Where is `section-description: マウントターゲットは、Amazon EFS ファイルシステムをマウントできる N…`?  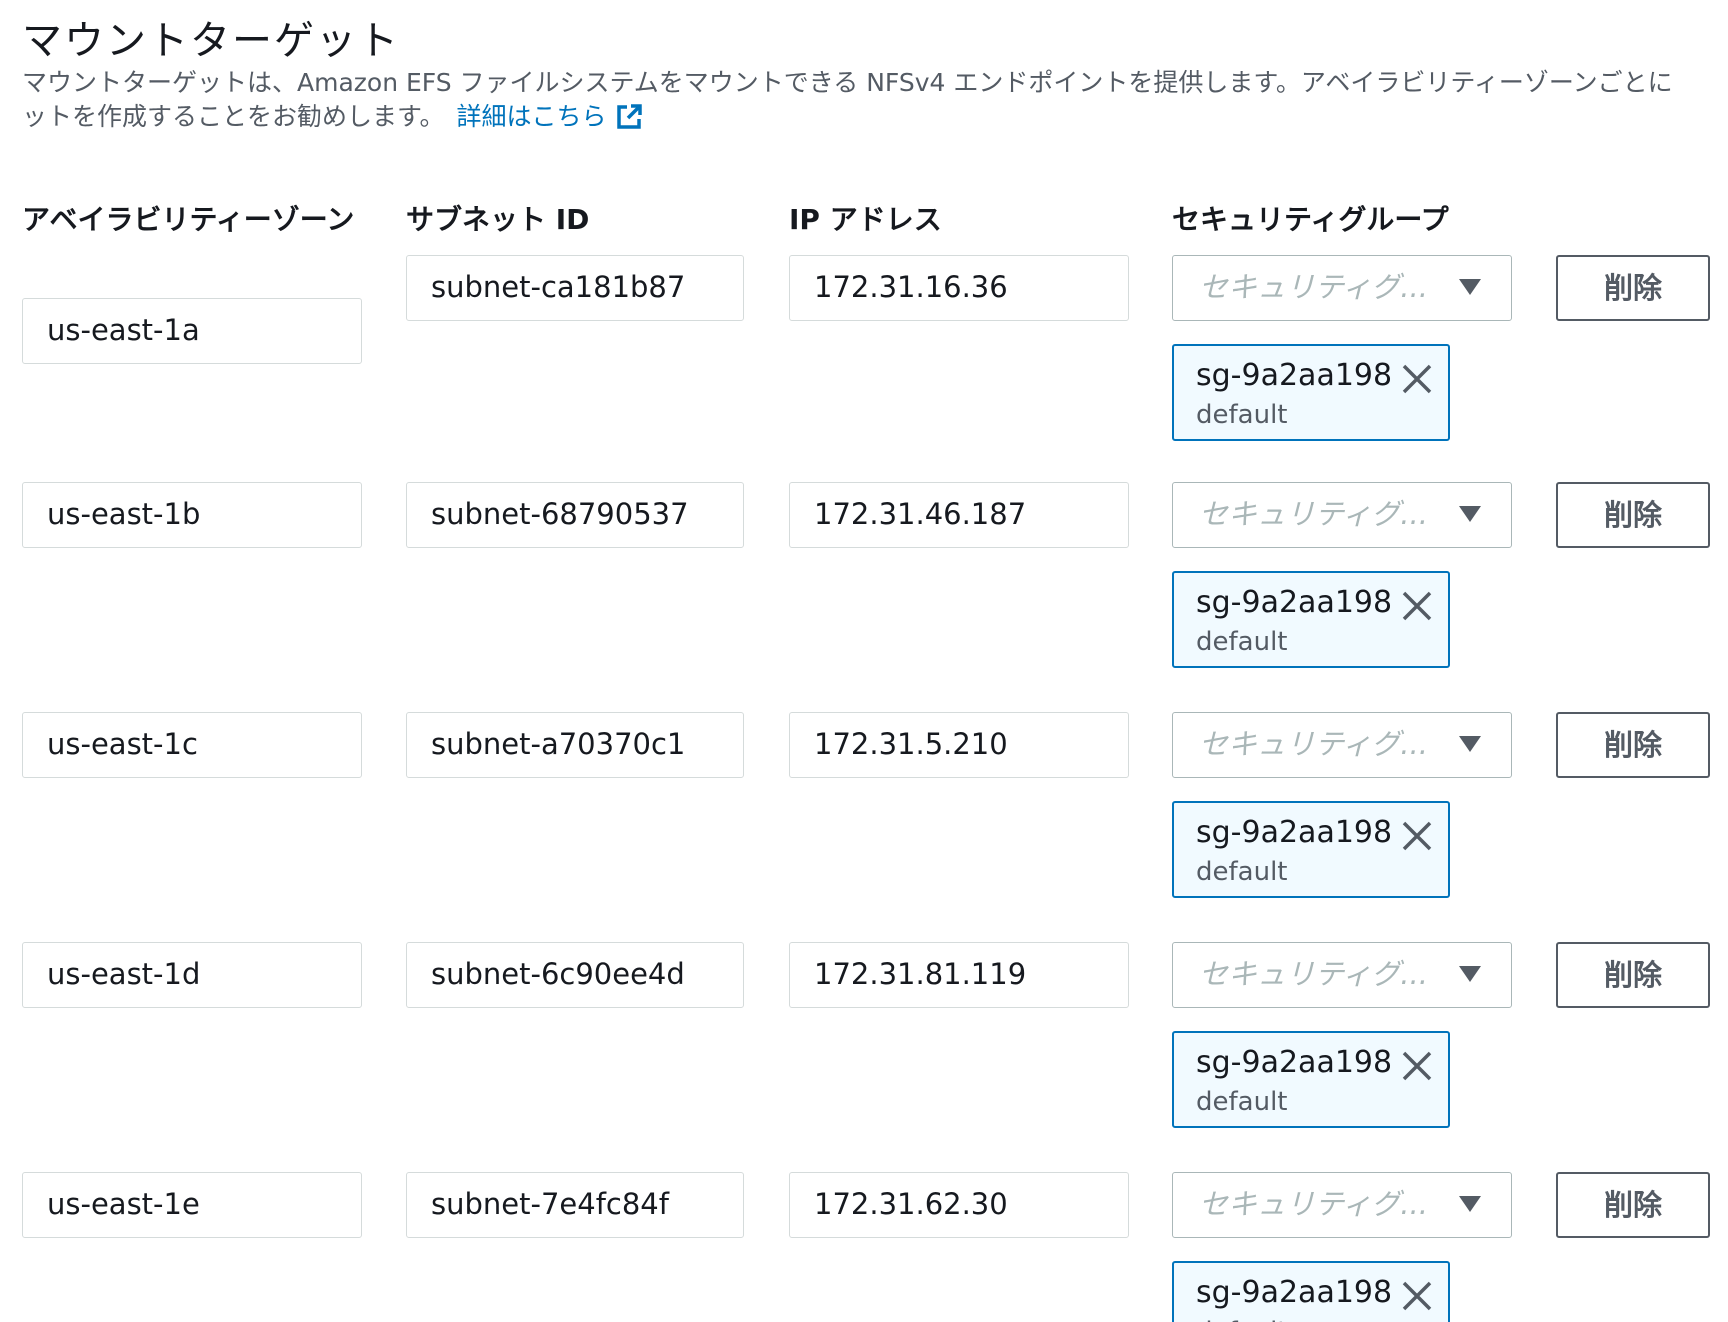
section-description: マウントターゲットは、Amazon EFS ファイルシステムをマウントできる N… is located at coordinates (875, 100).